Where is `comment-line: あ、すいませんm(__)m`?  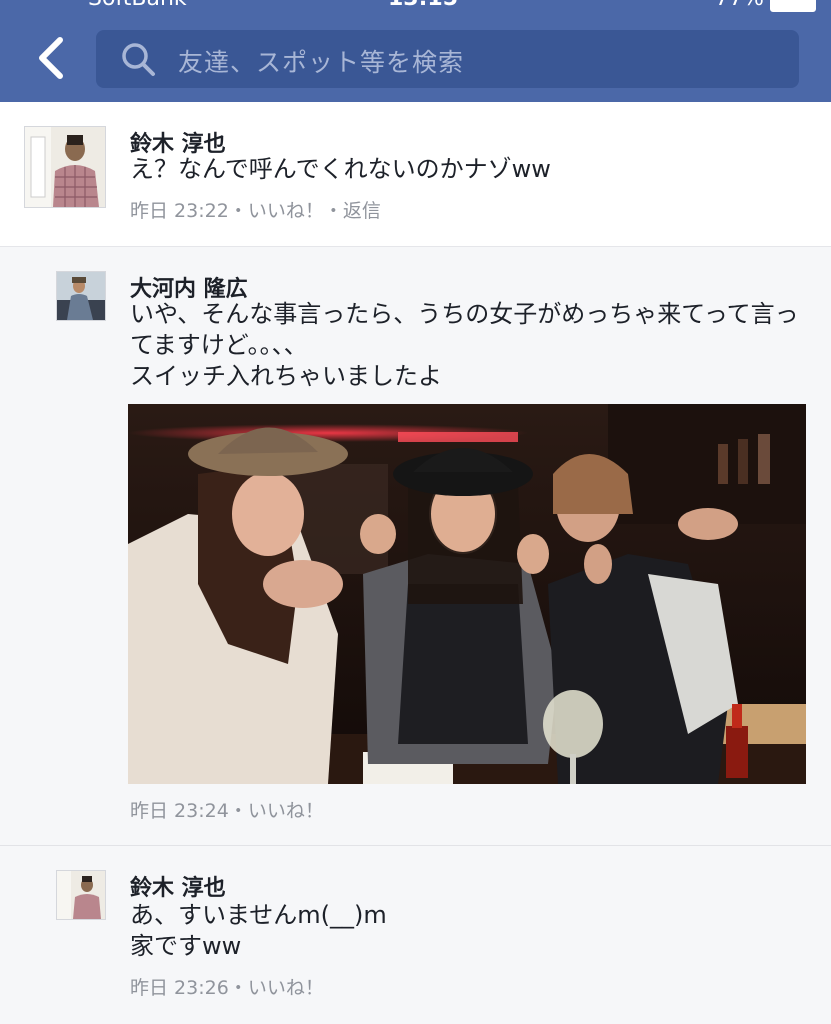
comment-line: あ、すいませんm(__)m is located at coordinates (258, 915).